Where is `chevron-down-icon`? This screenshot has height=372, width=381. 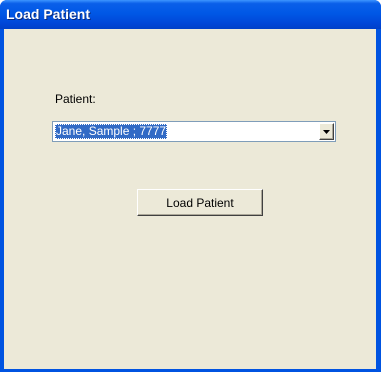
chevron-down-icon is located at coordinates (326, 131).